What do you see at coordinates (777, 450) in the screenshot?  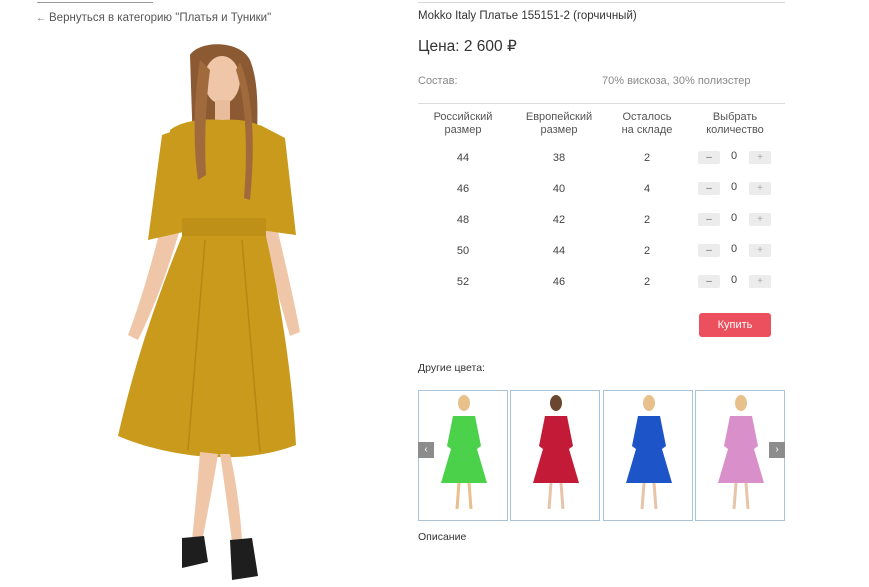 I see `carousel-next-icon: ›` at bounding box center [777, 450].